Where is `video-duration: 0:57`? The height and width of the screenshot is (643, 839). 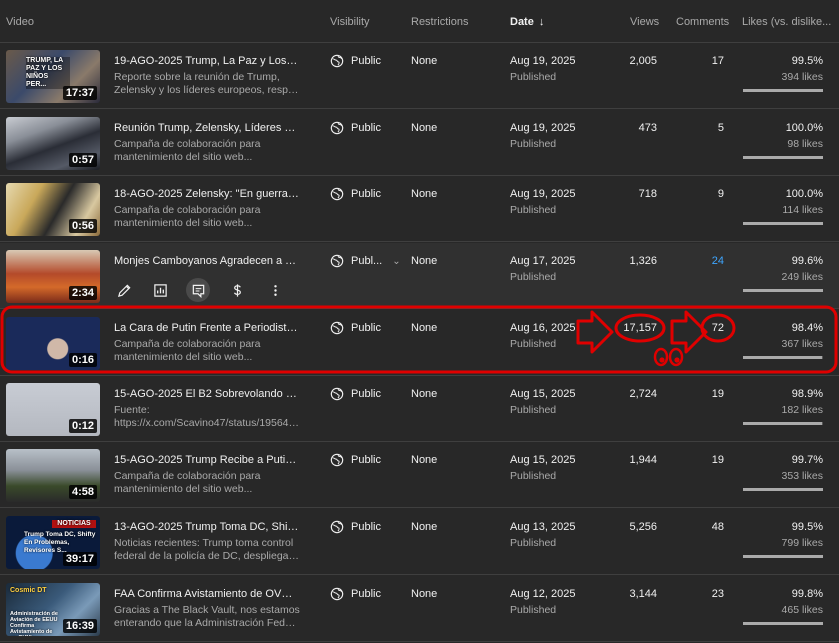 video-duration: 0:57 is located at coordinates (82, 160).